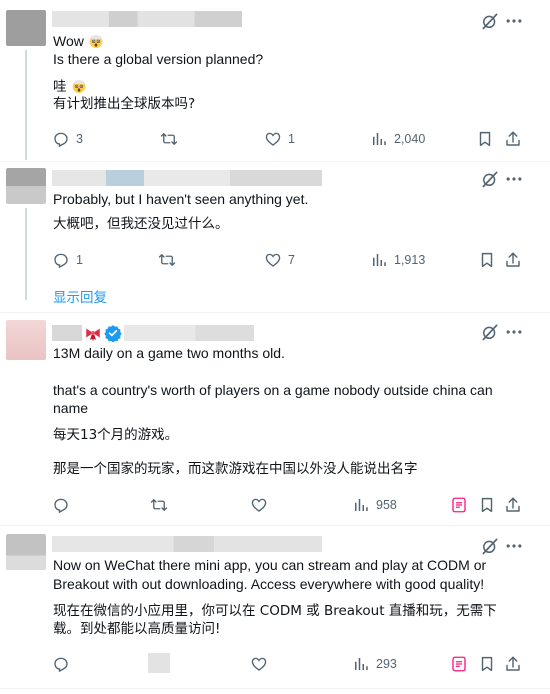  What do you see at coordinates (169, 353) in the screenshot?
I see `tweet-text-line: 13M daily on a game two months old.` at bounding box center [169, 353].